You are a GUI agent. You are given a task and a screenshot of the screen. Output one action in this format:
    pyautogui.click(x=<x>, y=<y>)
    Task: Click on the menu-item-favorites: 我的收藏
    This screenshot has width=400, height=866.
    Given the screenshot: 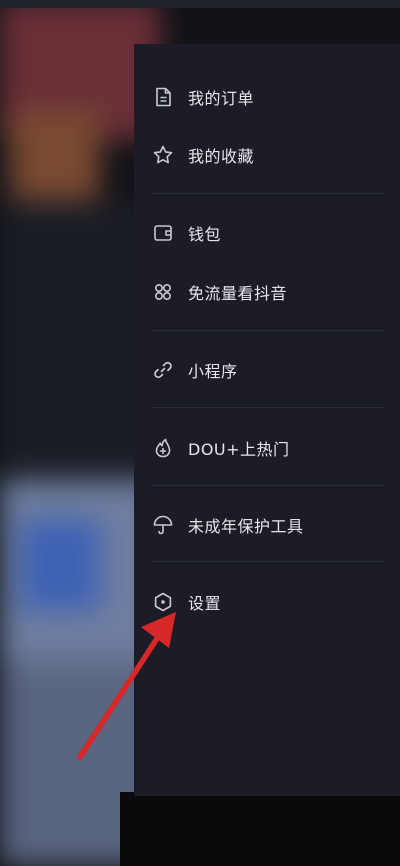 What is the action you would take?
    pyautogui.click(x=267, y=155)
    